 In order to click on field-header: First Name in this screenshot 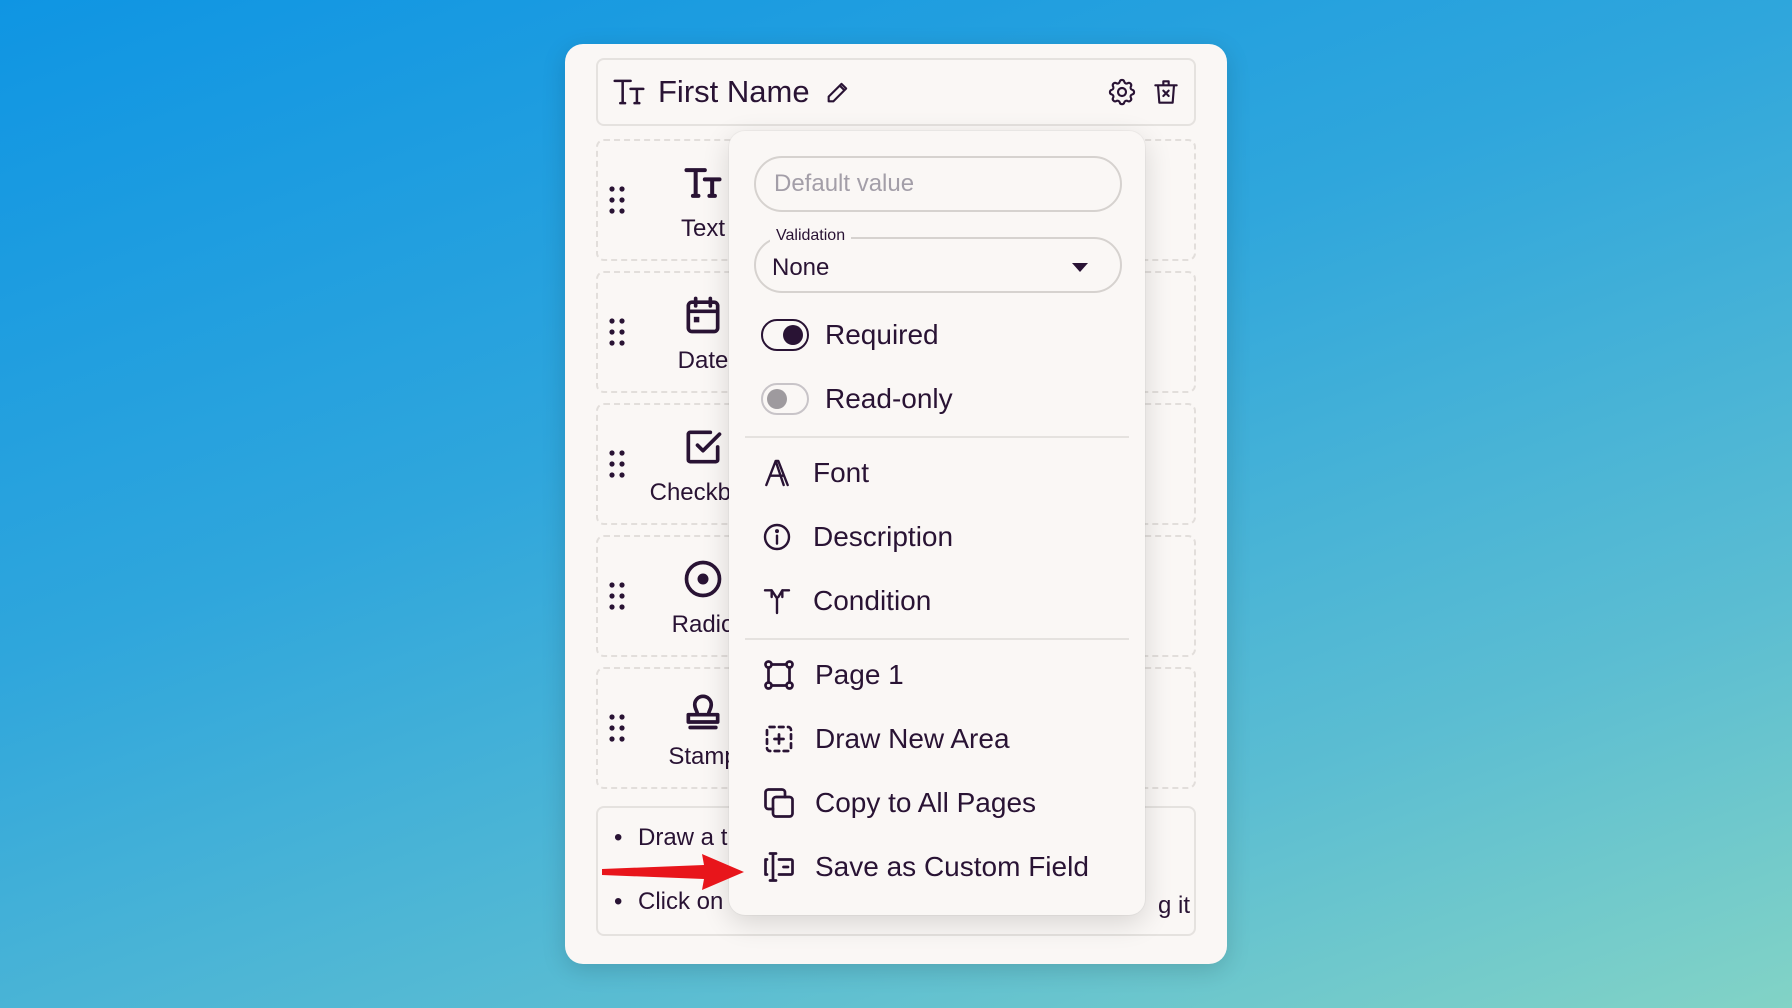, I will do `click(896, 92)`.